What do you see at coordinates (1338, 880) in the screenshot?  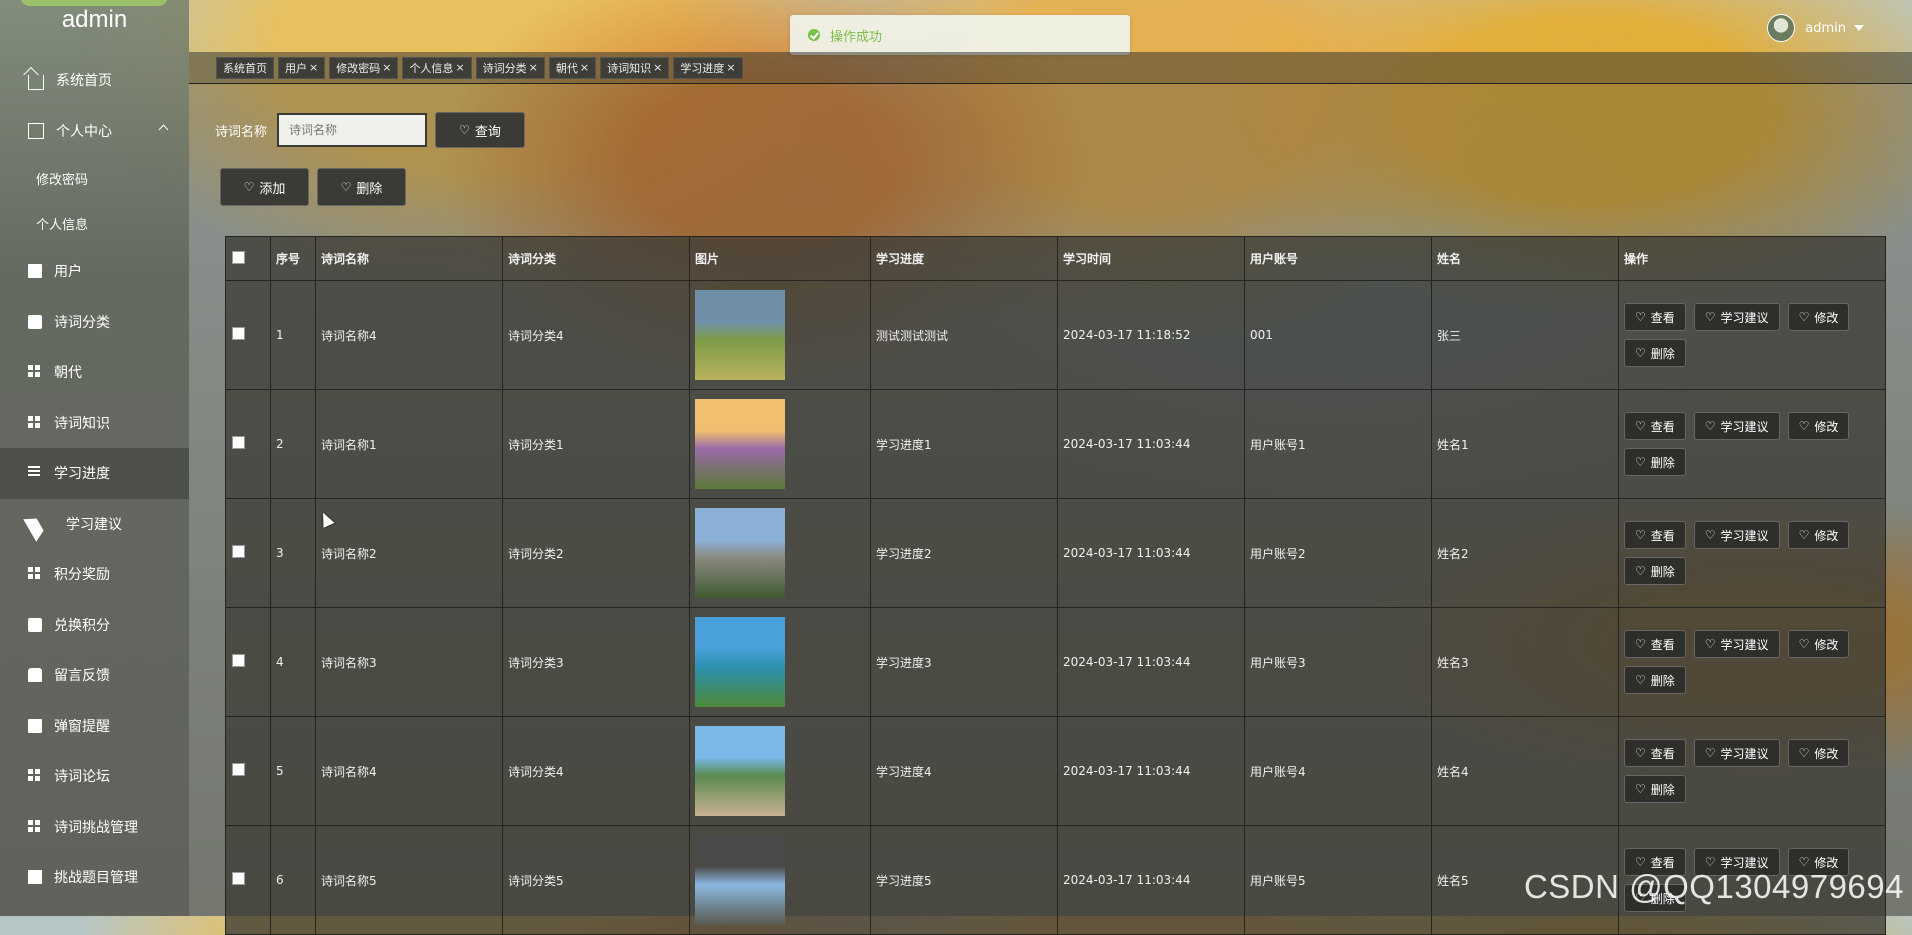 I see `cell-account: 用户账号5` at bounding box center [1338, 880].